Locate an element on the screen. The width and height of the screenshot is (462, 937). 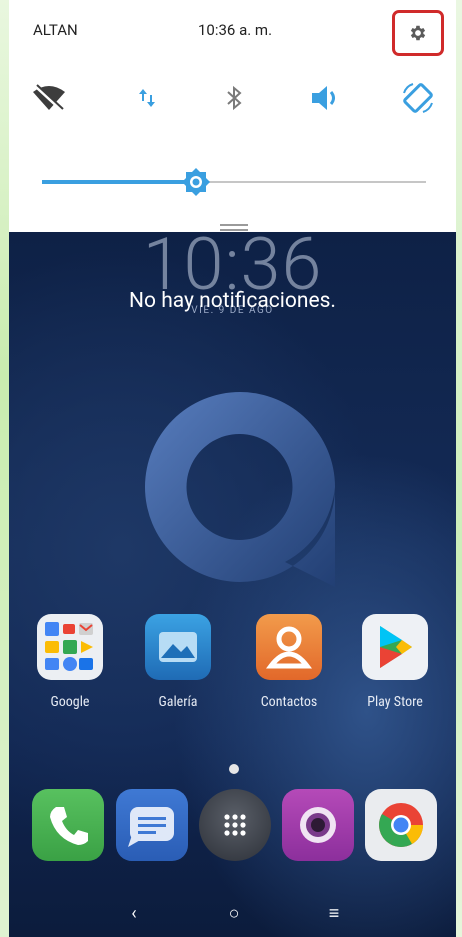
back-icon: ‹ is located at coordinates (134, 913).